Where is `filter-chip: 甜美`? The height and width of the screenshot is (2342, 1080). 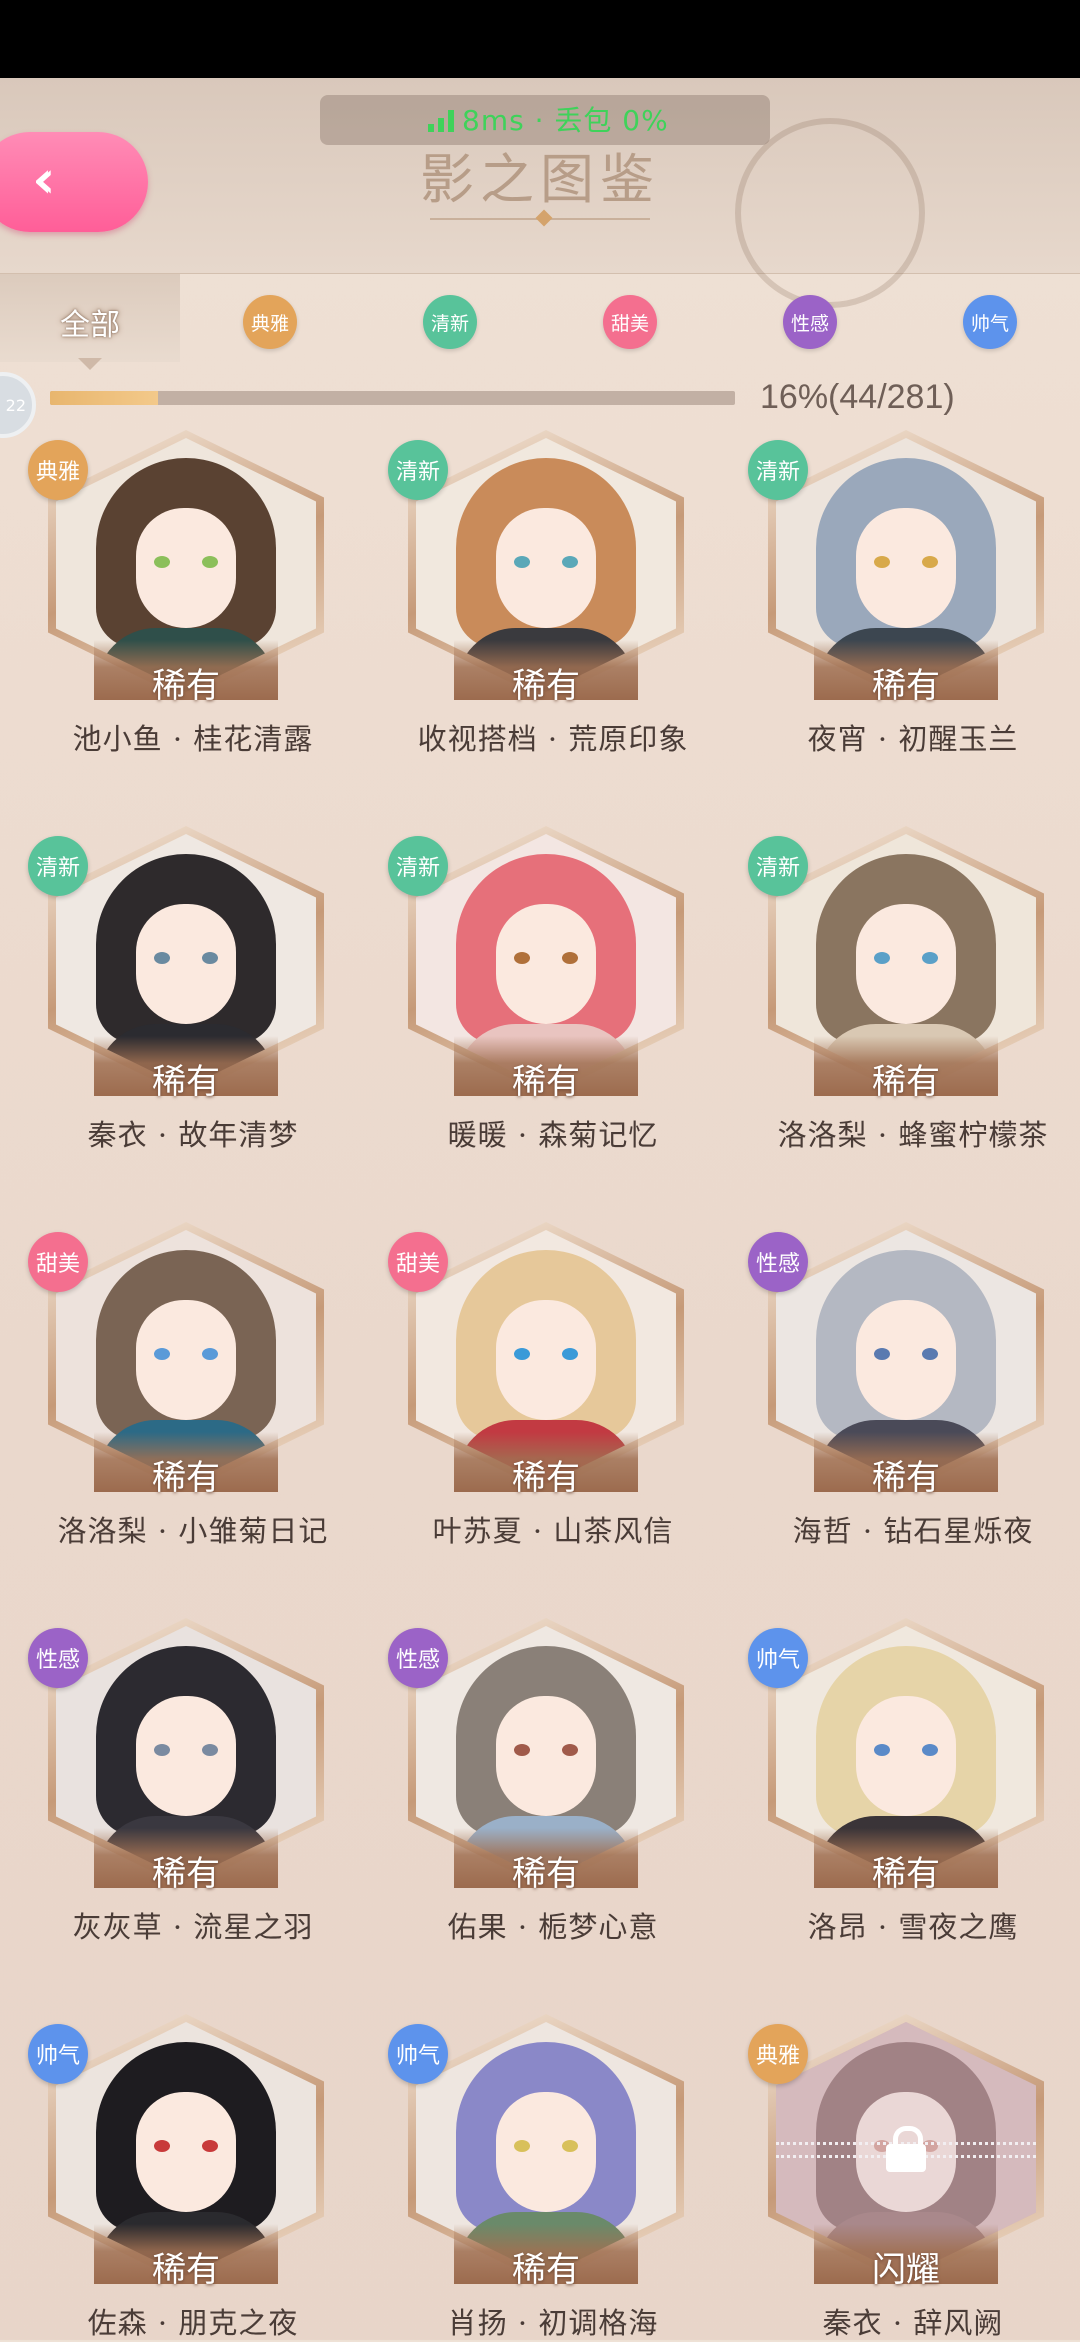 filter-chip: 甜美 is located at coordinates (630, 322).